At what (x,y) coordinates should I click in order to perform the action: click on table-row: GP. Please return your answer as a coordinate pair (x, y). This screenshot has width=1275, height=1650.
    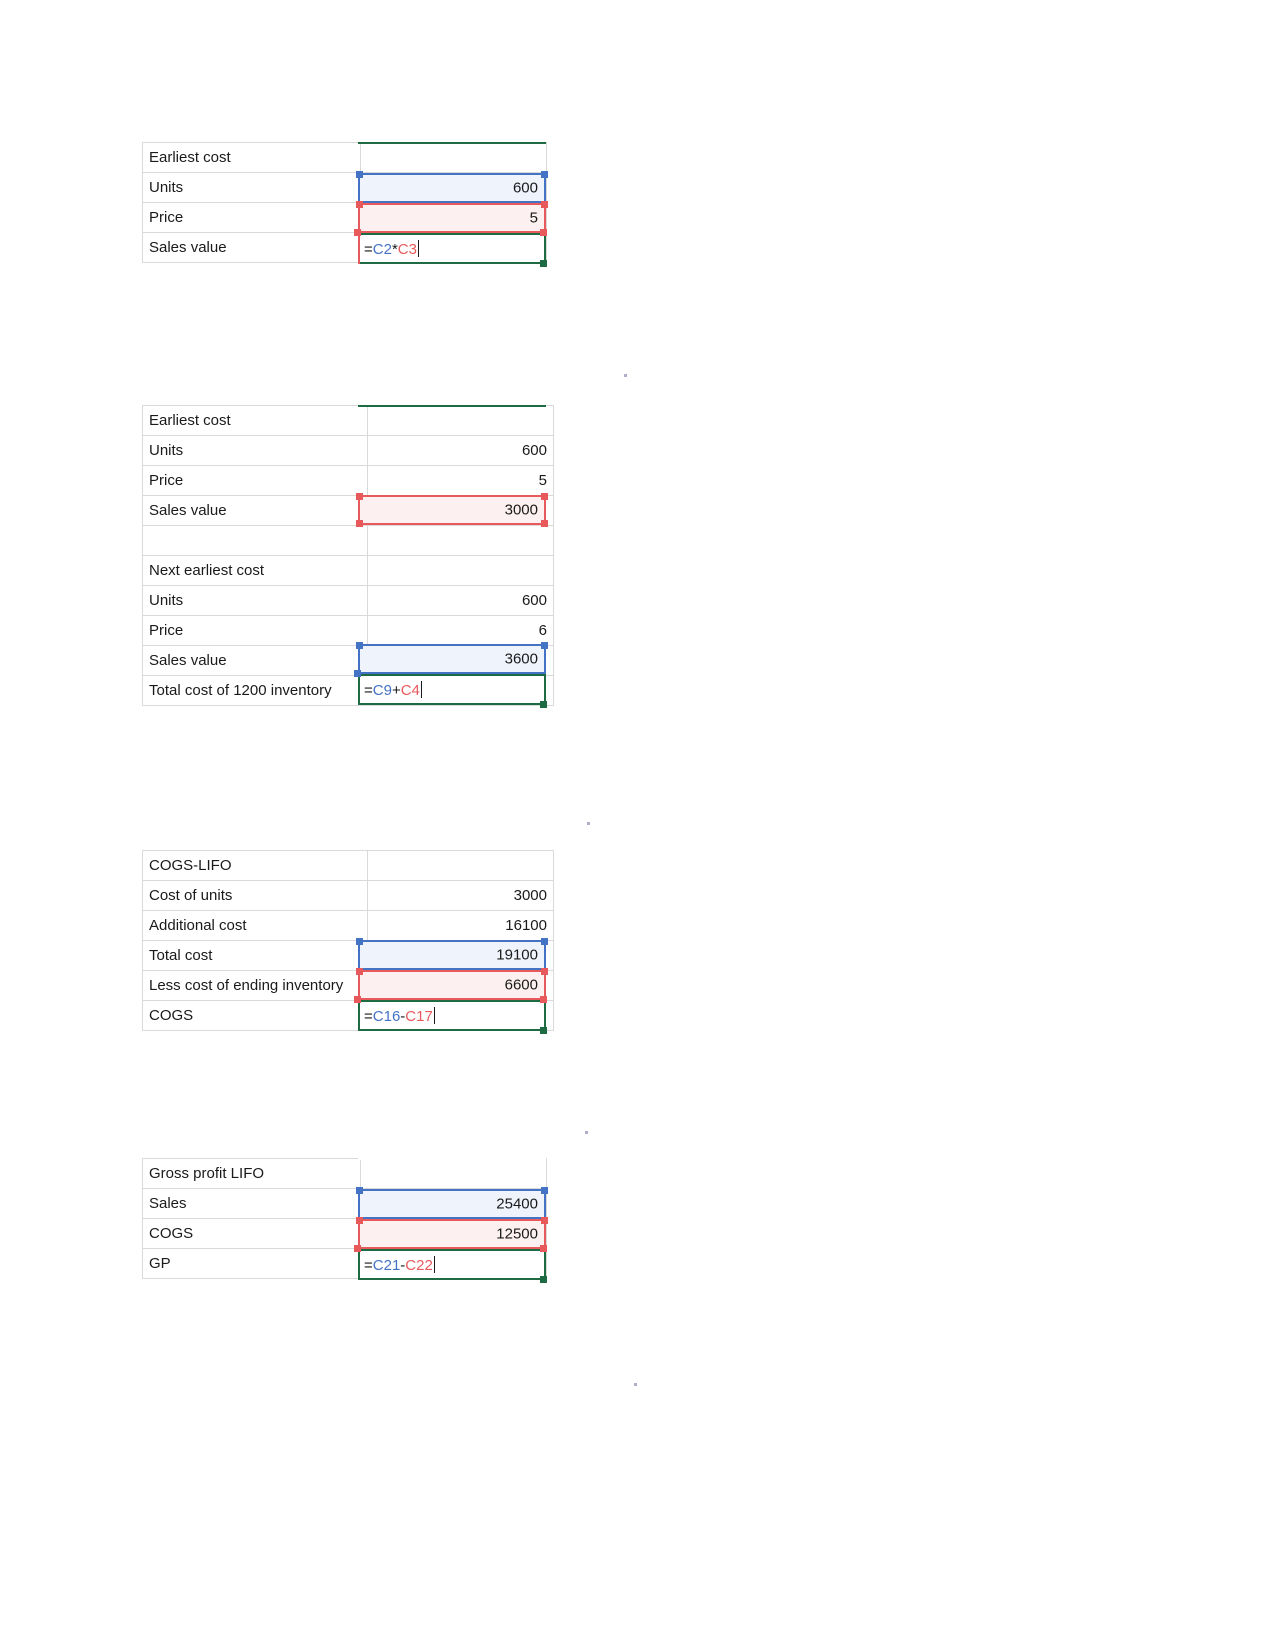
    Looking at the image, I should click on (344, 1263).